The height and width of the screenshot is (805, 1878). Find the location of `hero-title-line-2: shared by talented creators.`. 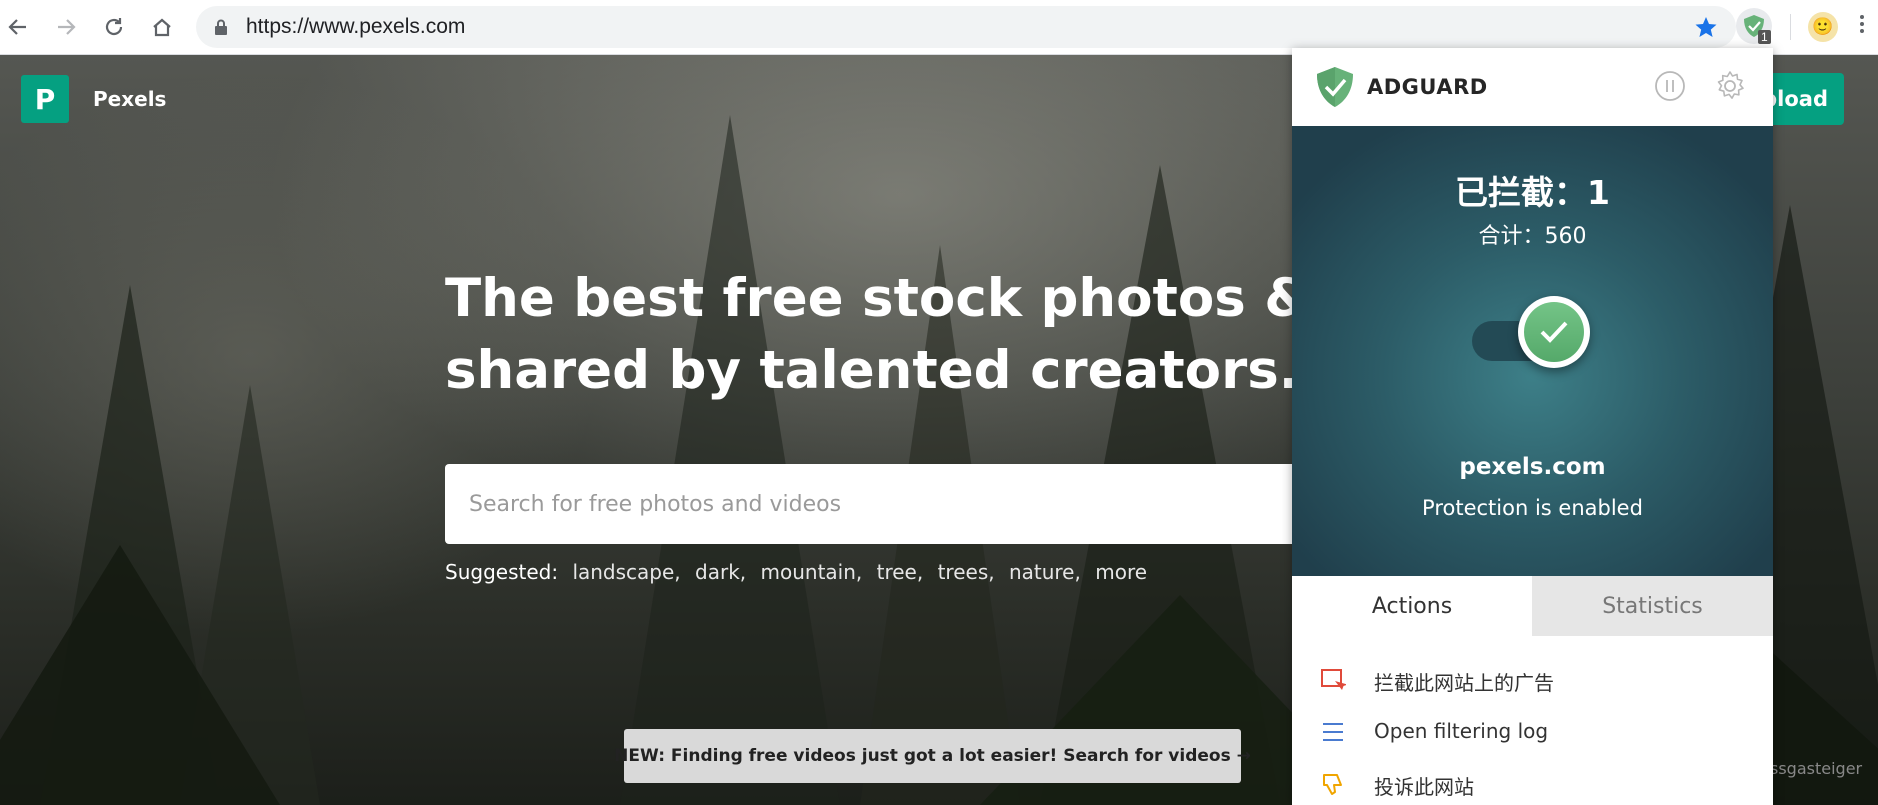

hero-title-line-2: shared by talented creators. is located at coordinates (872, 370).